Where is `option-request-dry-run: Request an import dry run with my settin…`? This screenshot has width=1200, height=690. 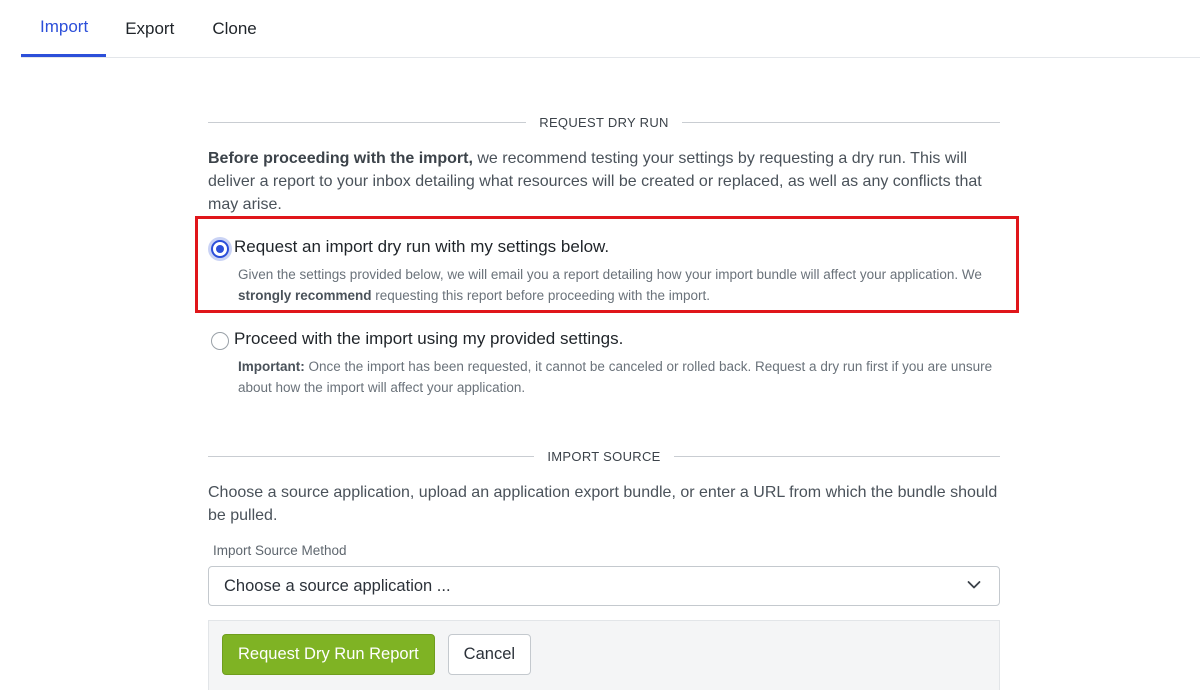
option-request-dry-run: Request an import dry run with my settin… is located at coordinates (604, 270).